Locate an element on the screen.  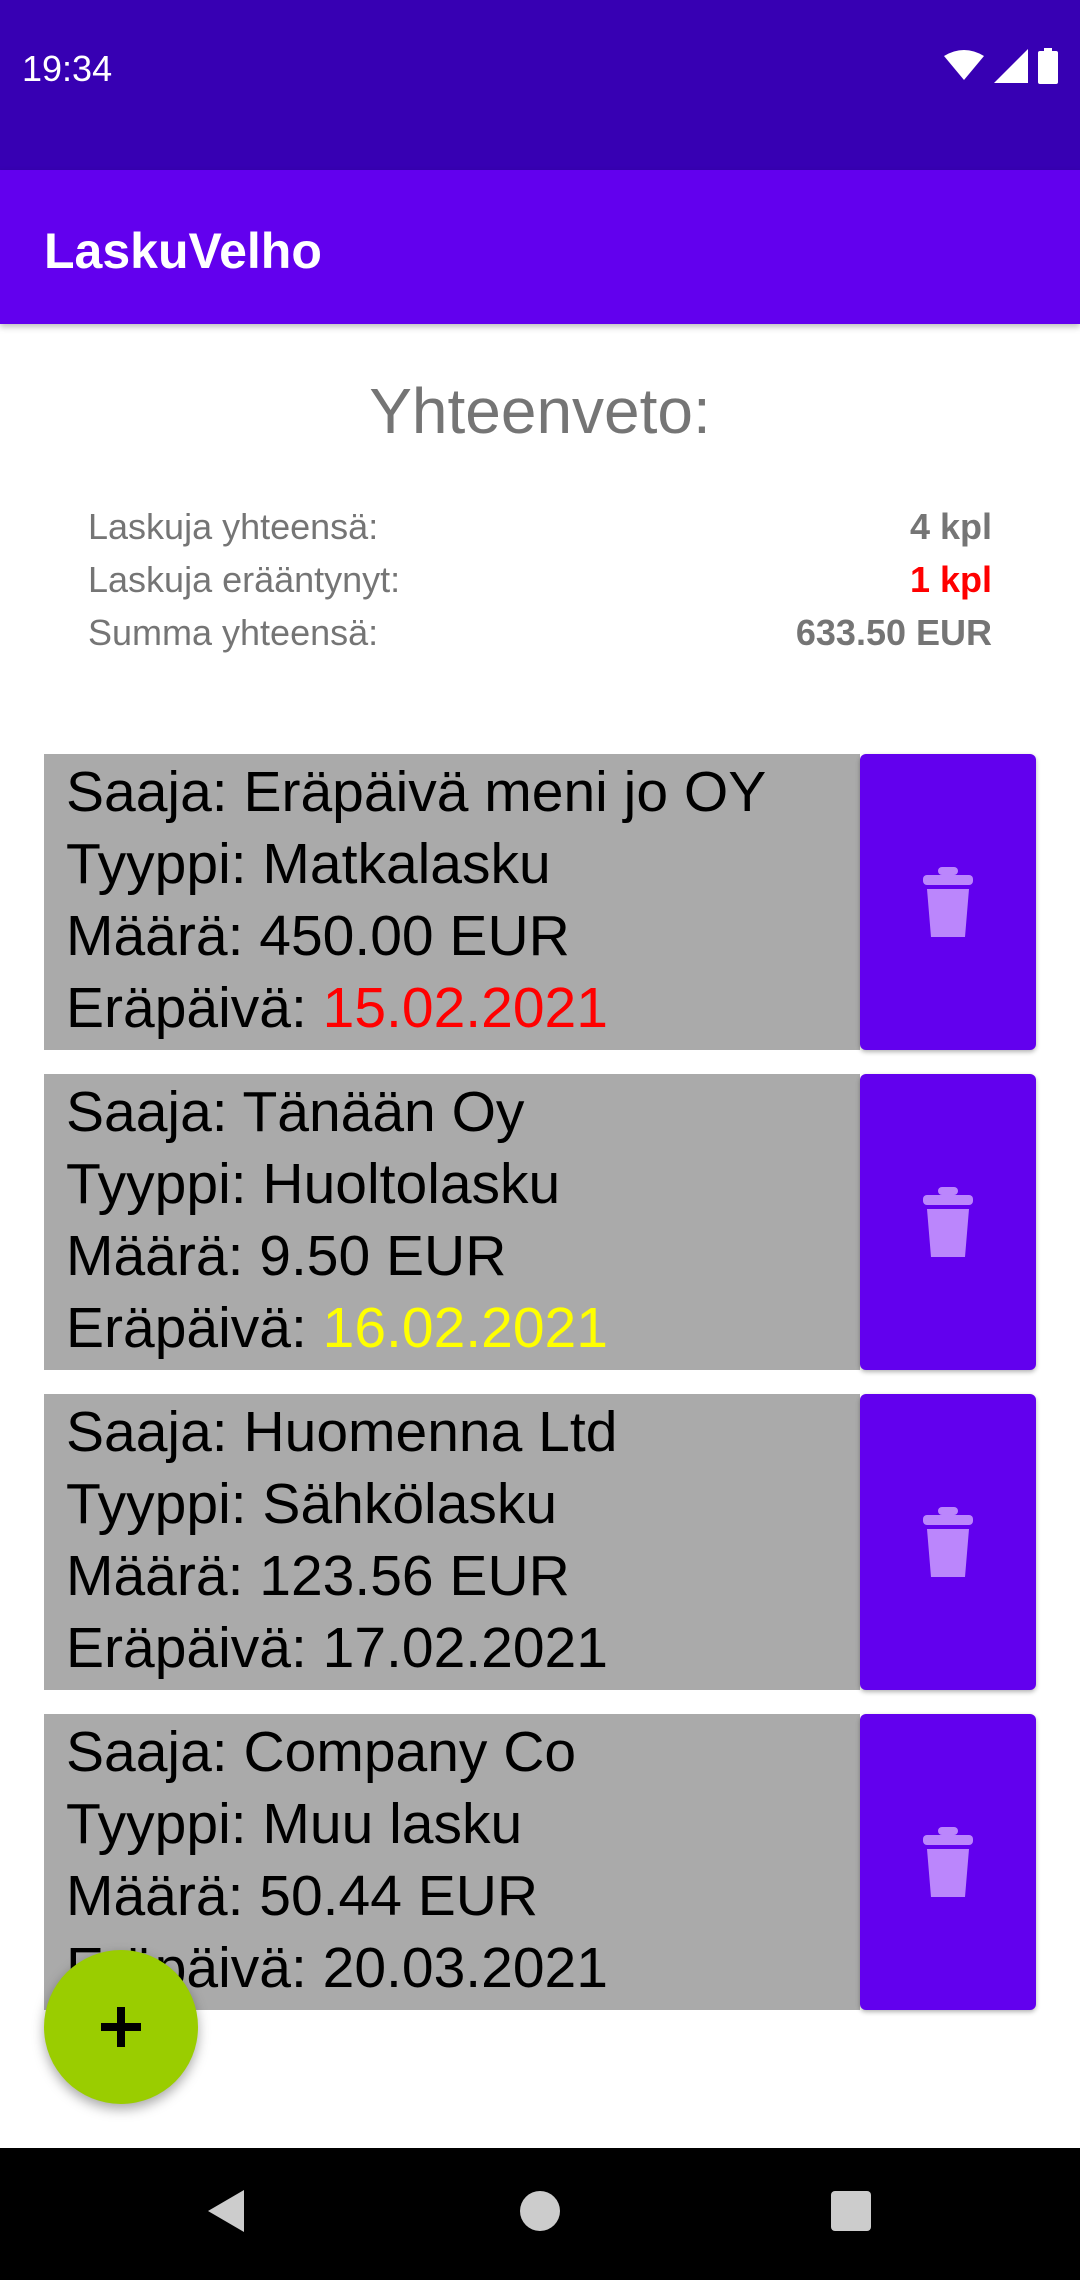
invoice-due-date: Eräpäivä: 17.02.2021 is located at coordinates (337, 1648).